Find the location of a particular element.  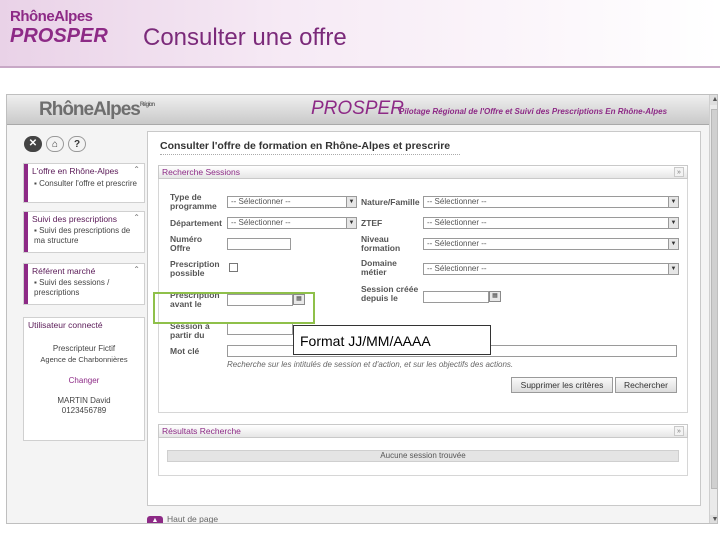

no-result-row: Aucune session trouvée is located at coordinates (423, 456).